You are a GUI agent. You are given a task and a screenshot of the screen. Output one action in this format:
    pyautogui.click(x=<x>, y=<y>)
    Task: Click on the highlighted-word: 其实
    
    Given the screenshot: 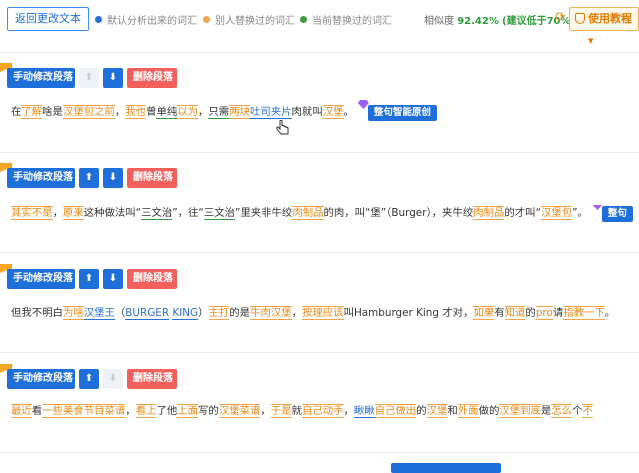 What is the action you would take?
    pyautogui.click(x=21, y=213)
    